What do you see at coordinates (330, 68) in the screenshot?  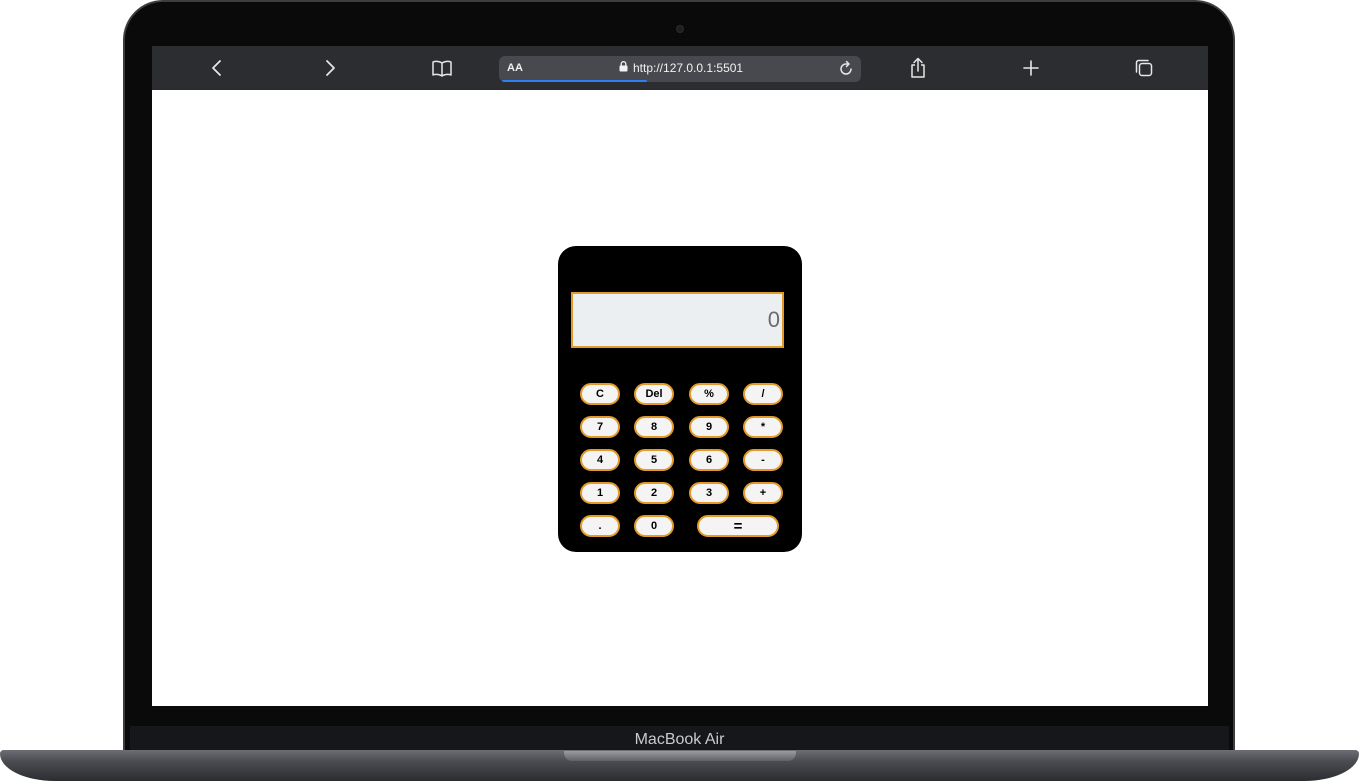 I see `chevron-right-icon` at bounding box center [330, 68].